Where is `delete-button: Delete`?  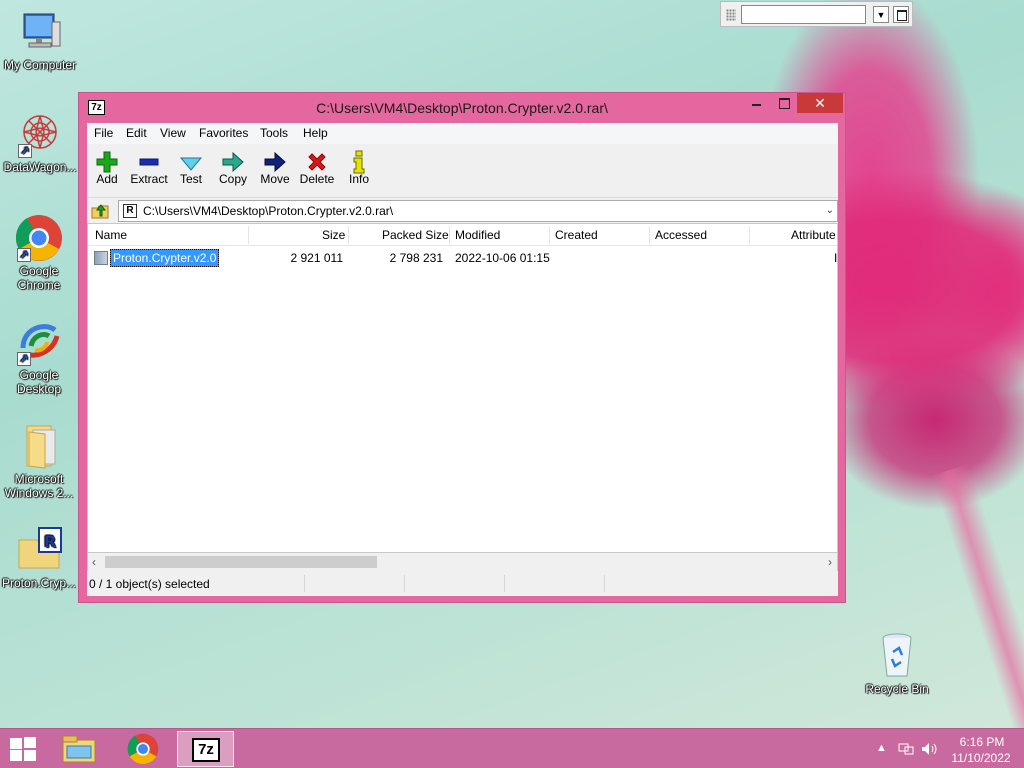 delete-button: Delete is located at coordinates (317, 170).